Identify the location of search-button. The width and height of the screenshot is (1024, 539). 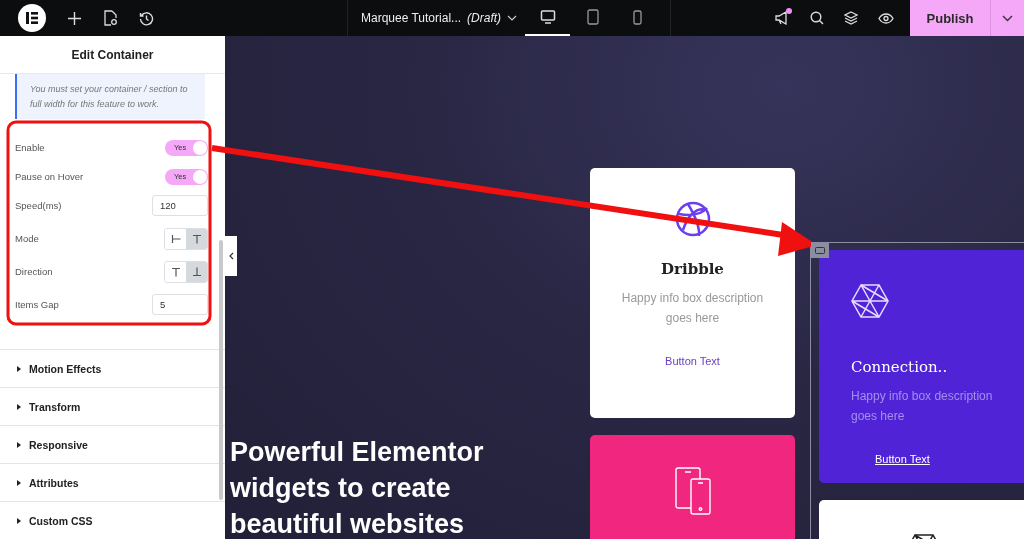
(817, 18).